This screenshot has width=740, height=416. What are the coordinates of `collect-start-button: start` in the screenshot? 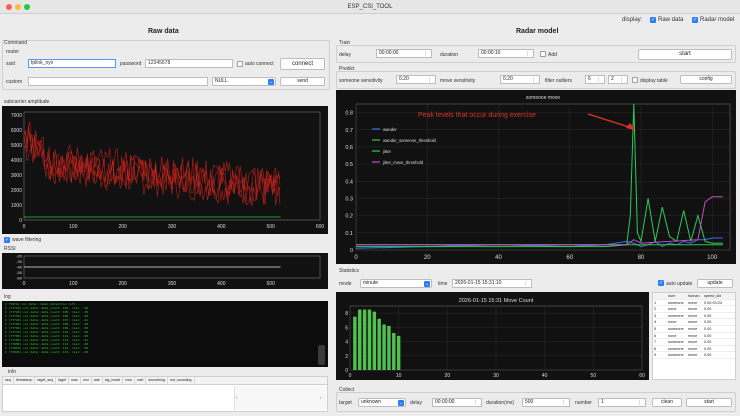 It's located at (709, 402).